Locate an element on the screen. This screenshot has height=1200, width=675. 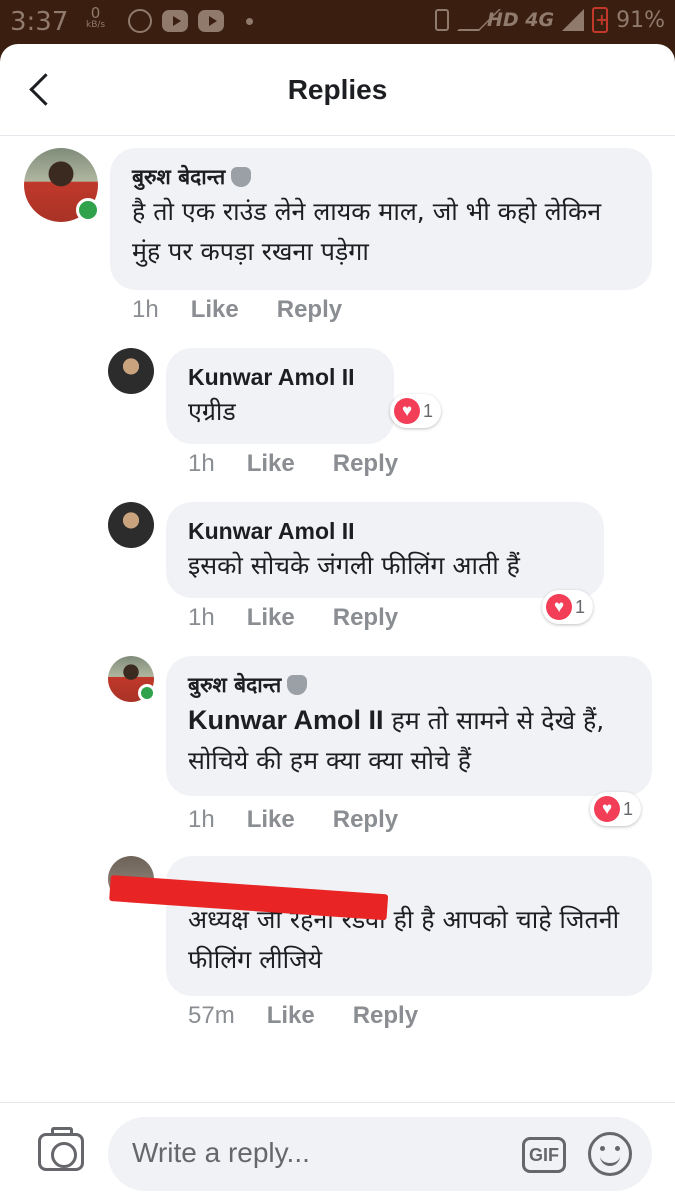
battery-percent: 91% is located at coordinates (640, 20).